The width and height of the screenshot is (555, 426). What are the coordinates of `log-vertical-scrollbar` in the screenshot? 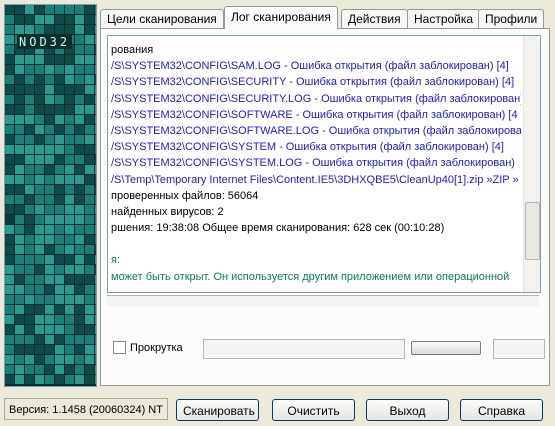 It's located at (531, 164).